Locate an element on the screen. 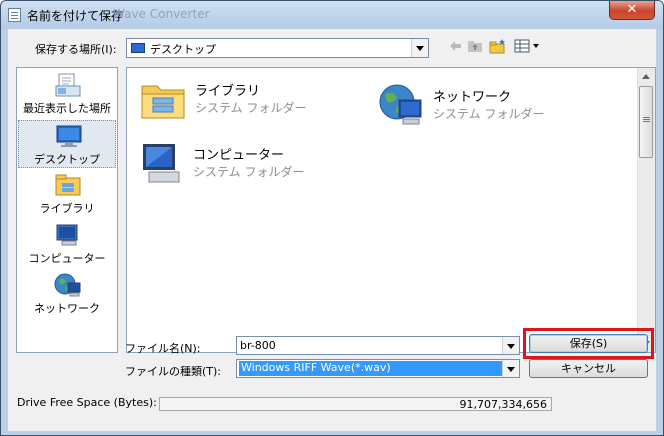 The height and width of the screenshot is (436, 664). network-globe-icon is located at coordinates (400, 104).